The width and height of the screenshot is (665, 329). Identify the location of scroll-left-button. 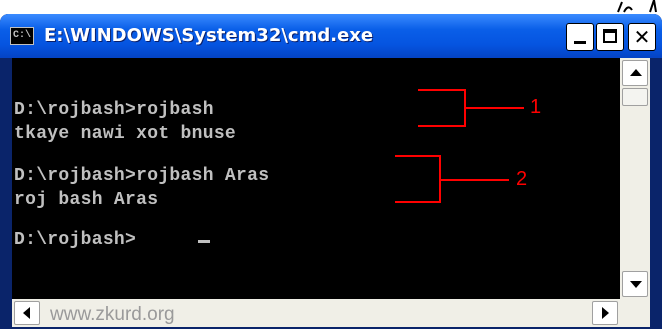
(27, 313).